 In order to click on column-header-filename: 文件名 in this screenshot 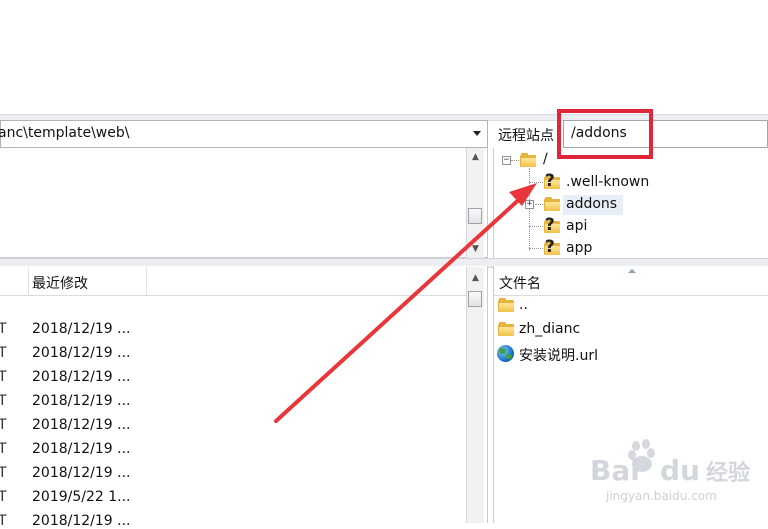, I will do `click(520, 283)`.